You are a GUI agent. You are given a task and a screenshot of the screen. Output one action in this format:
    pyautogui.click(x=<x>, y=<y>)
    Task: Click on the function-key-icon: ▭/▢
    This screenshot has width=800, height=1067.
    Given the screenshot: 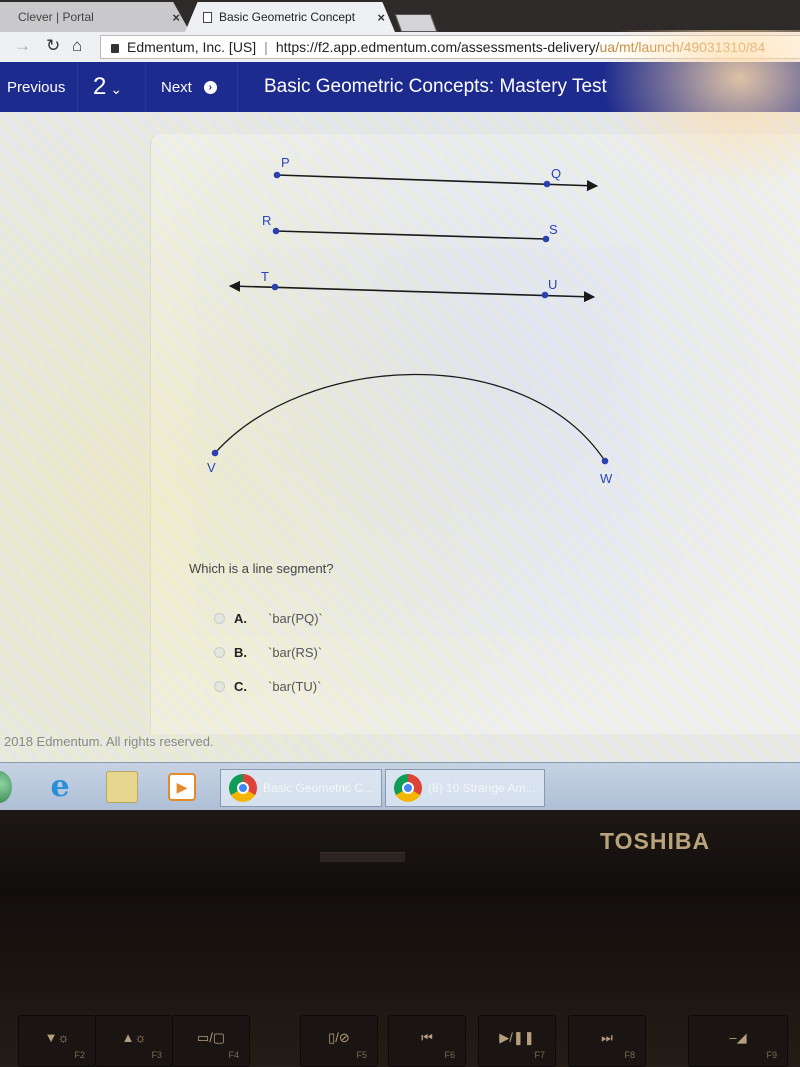 What is the action you would take?
    pyautogui.click(x=211, y=1037)
    